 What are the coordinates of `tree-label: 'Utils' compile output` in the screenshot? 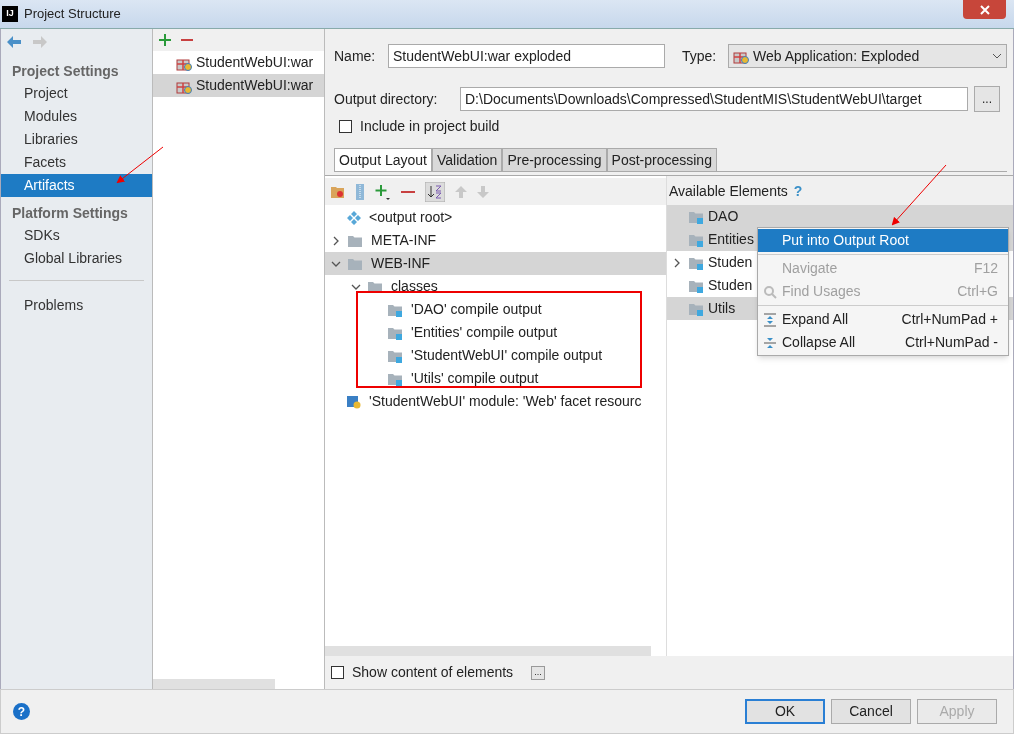 It's located at (475, 378).